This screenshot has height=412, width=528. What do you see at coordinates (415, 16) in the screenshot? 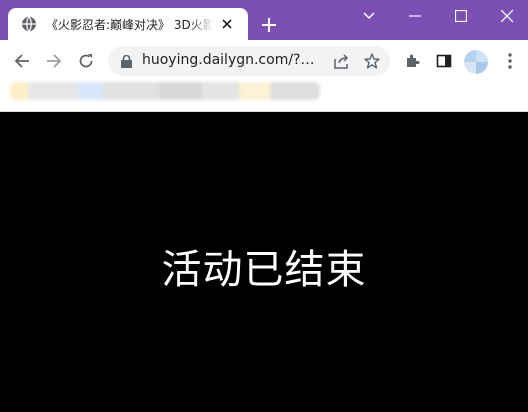
I see `minimize-icon` at bounding box center [415, 16].